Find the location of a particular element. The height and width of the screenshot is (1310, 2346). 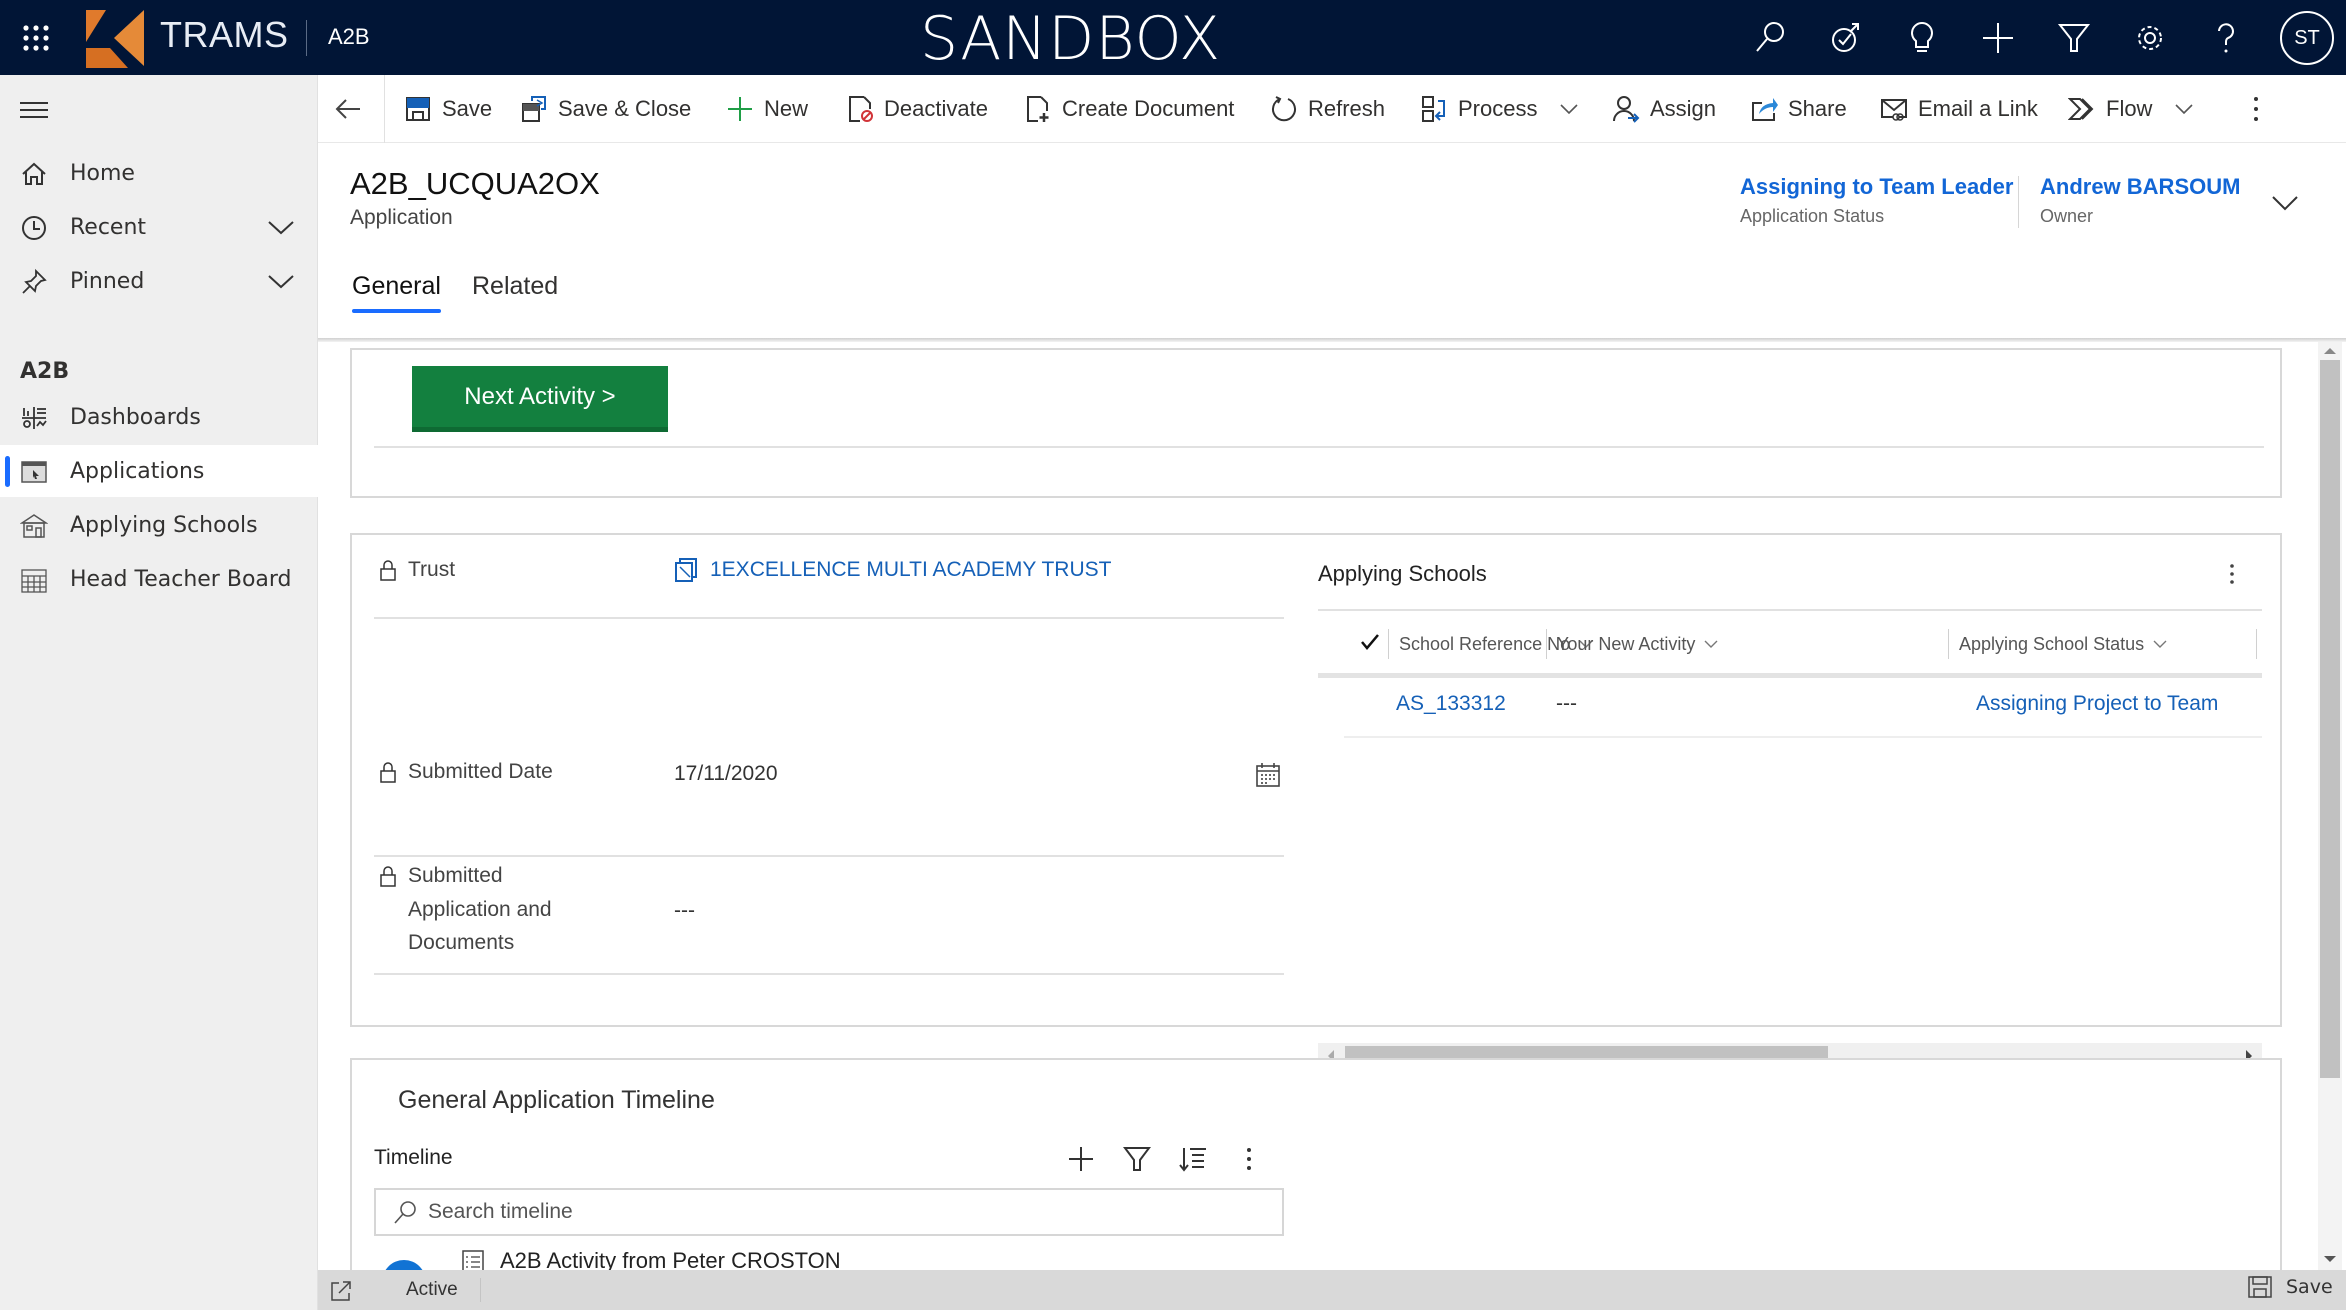

settings-button is located at coordinates (2150, 38).